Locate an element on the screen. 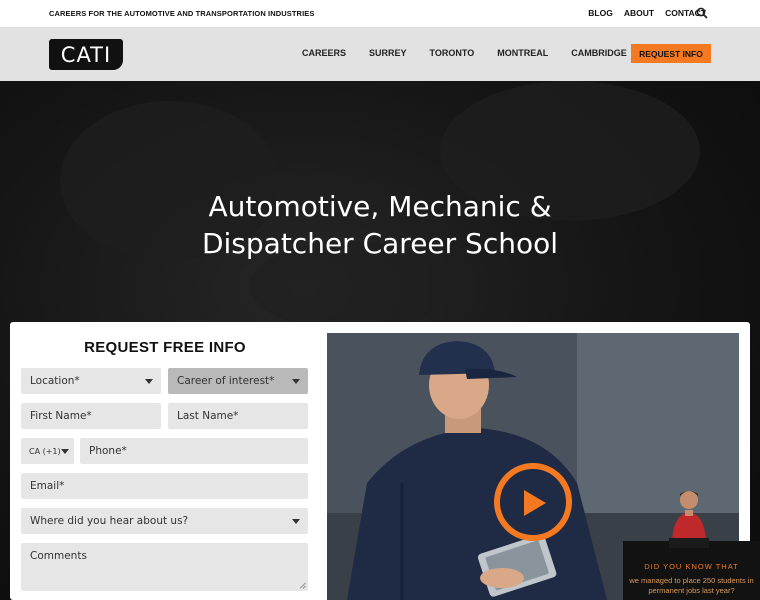 The image size is (760, 600). phone-placeholder: Phone* is located at coordinates (108, 451).